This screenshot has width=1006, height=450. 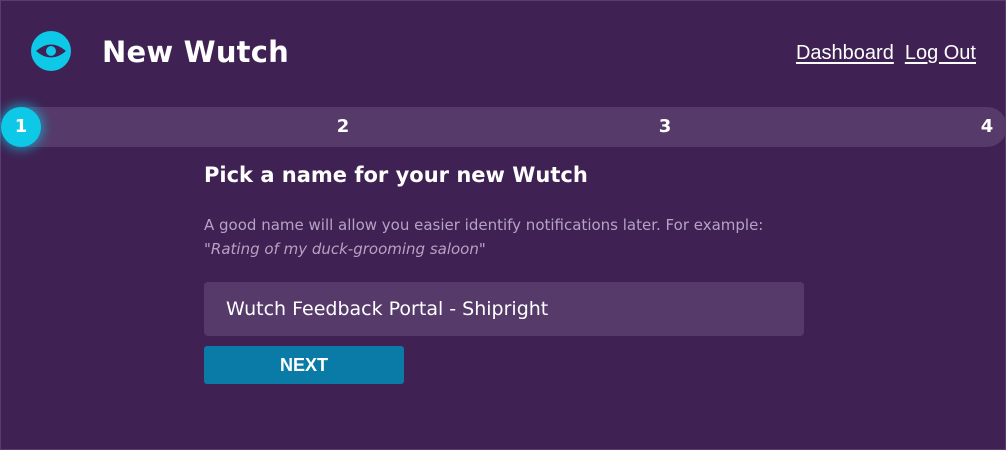 What do you see at coordinates (396, 175) in the screenshot?
I see `form-heading: Pick a name for your new Wutch` at bounding box center [396, 175].